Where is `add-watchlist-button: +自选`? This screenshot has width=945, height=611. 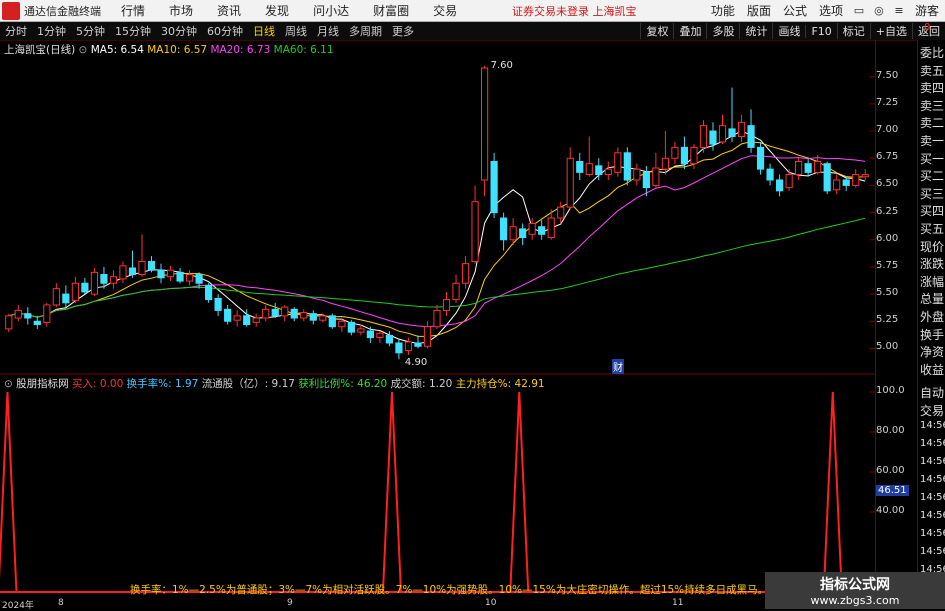
add-watchlist-button: +自选 is located at coordinates (890, 31).